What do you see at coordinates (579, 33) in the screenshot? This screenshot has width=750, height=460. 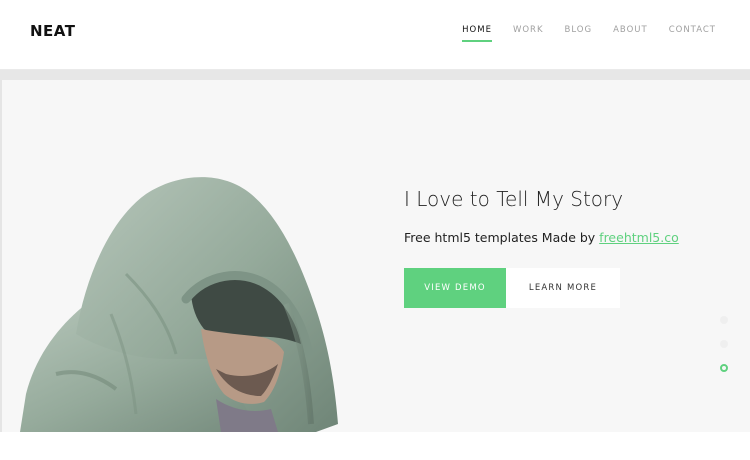 I see `nav-blog: BLOG` at bounding box center [579, 33].